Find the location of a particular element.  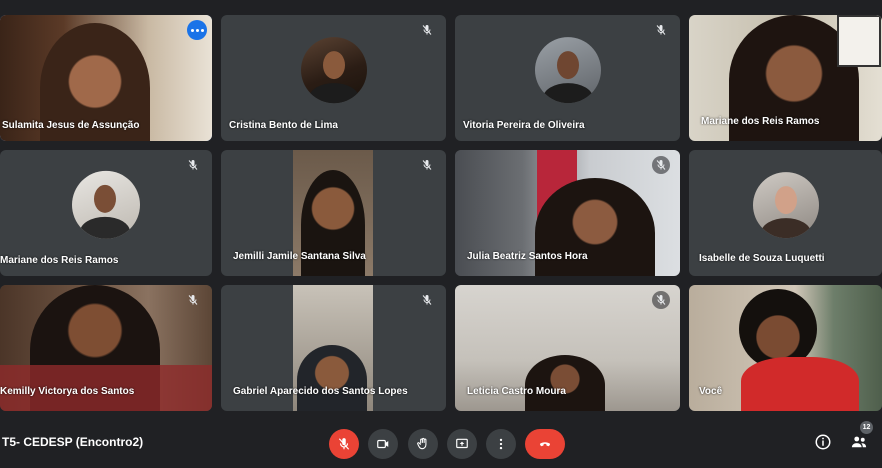

meeting-controls-bar: T5- CEDESP (Encontro2) is located at coordinates (441, 444).